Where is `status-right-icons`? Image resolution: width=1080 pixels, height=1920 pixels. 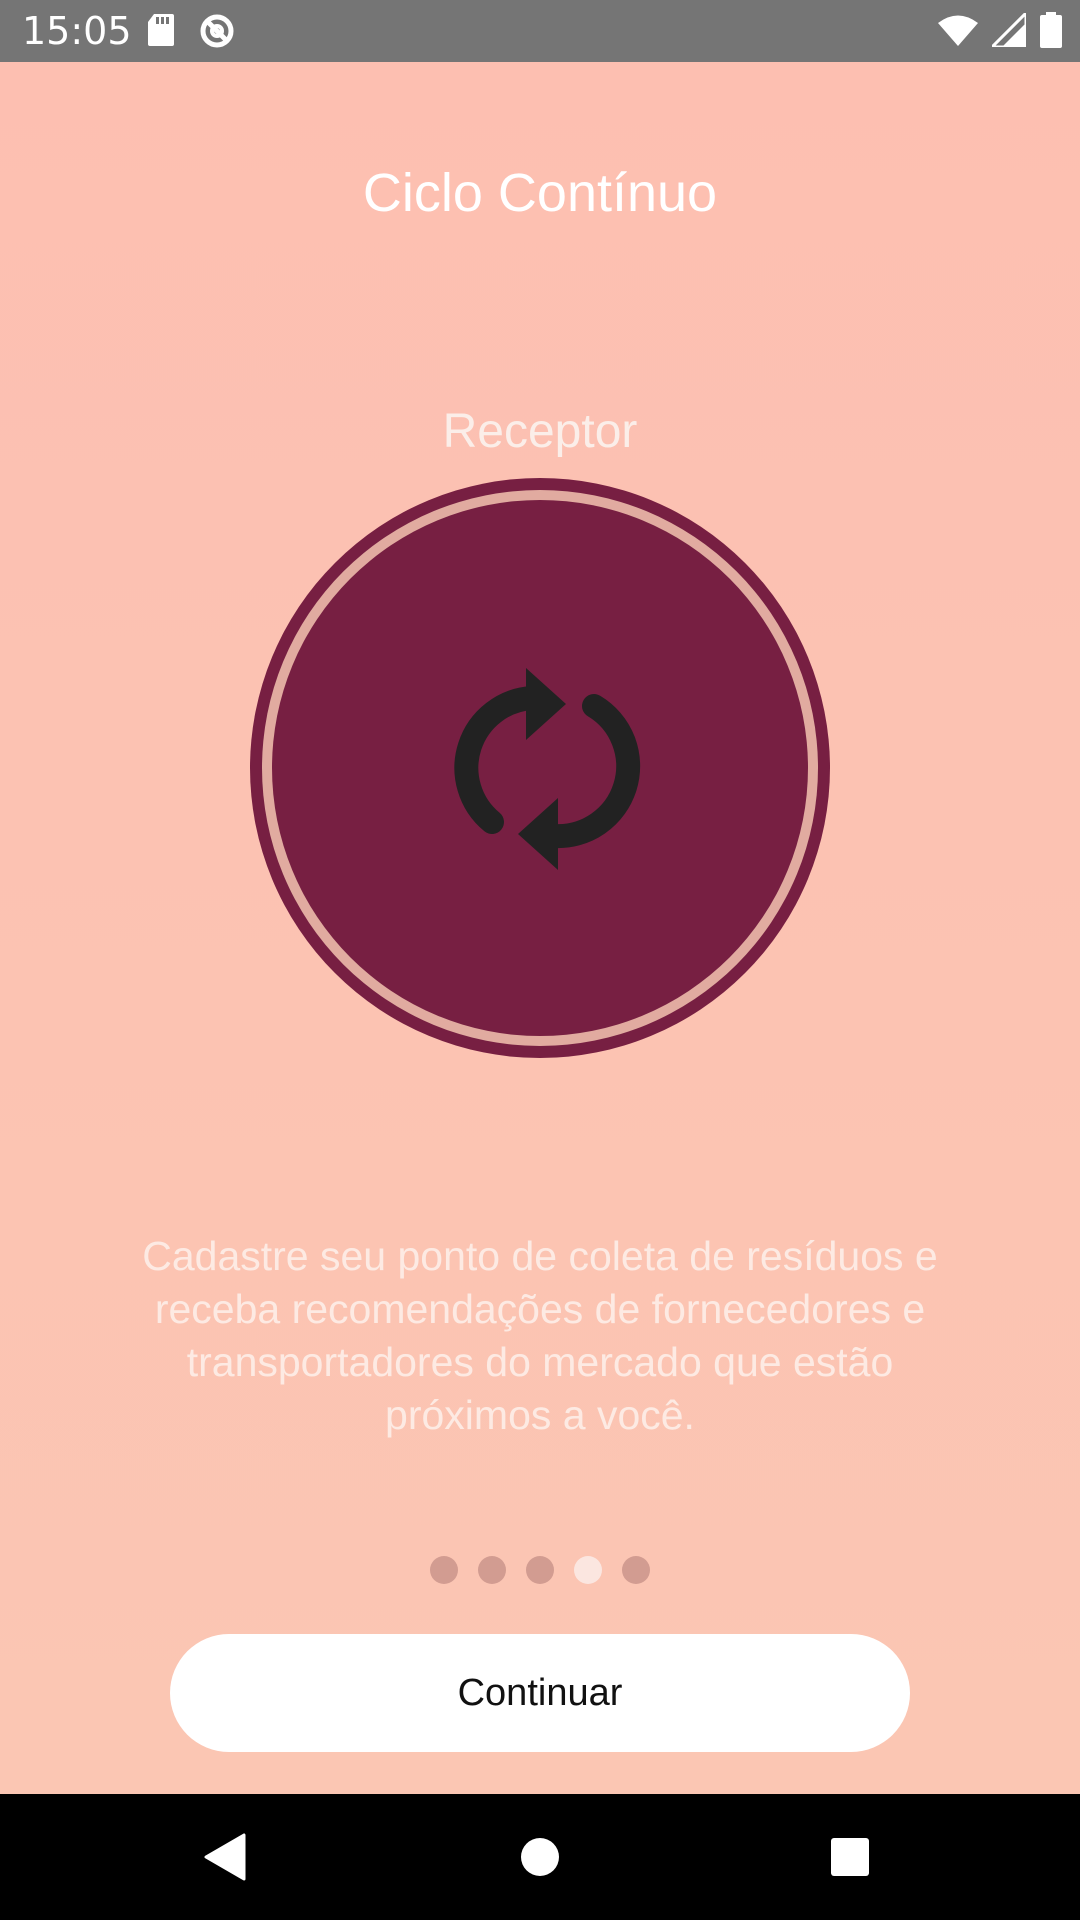 status-right-icons is located at coordinates (1000, 31).